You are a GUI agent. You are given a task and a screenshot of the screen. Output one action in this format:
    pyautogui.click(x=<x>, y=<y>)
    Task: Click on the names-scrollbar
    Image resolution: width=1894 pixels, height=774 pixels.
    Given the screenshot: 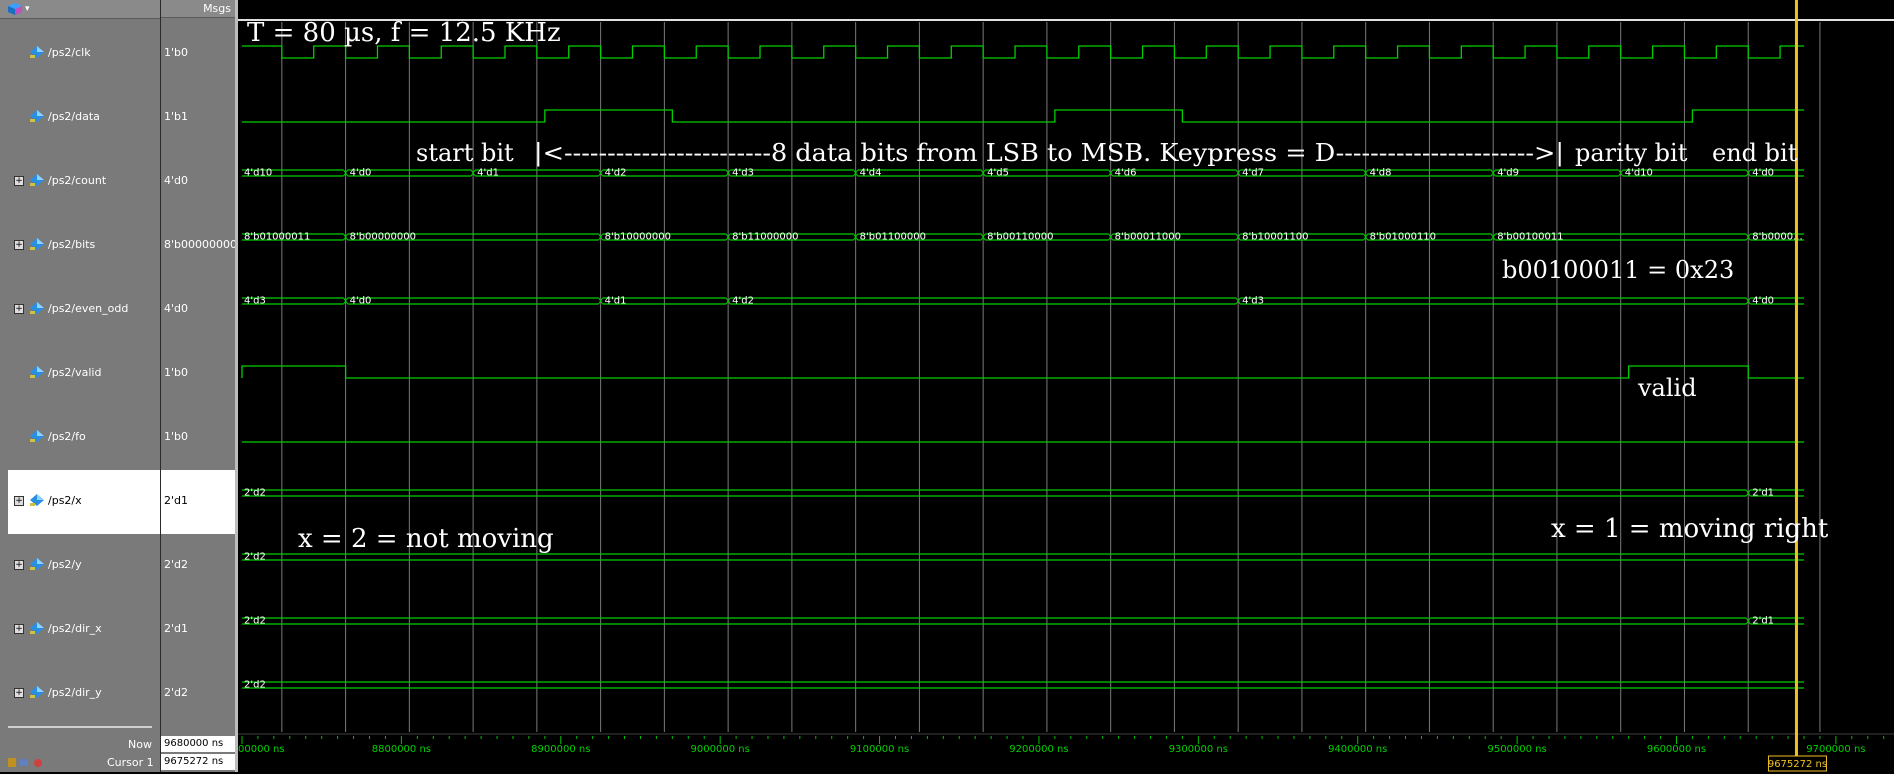 What is the action you would take?
    pyautogui.click(x=80, y=727)
    